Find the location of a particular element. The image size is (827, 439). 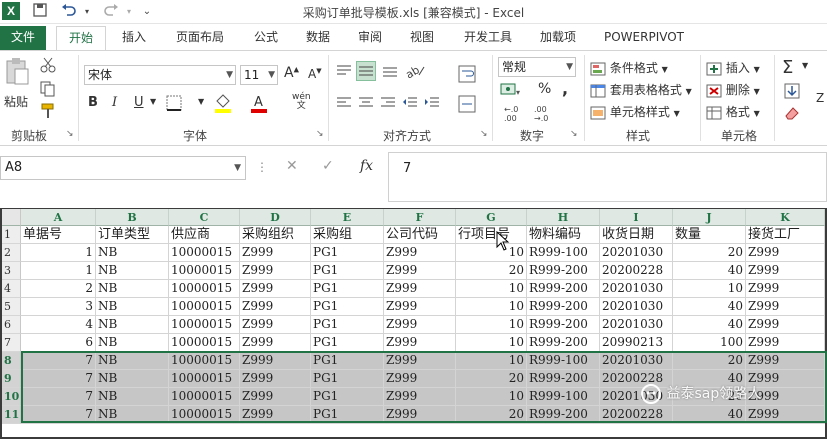

header-cell: 数量 is located at coordinates (709, 235).